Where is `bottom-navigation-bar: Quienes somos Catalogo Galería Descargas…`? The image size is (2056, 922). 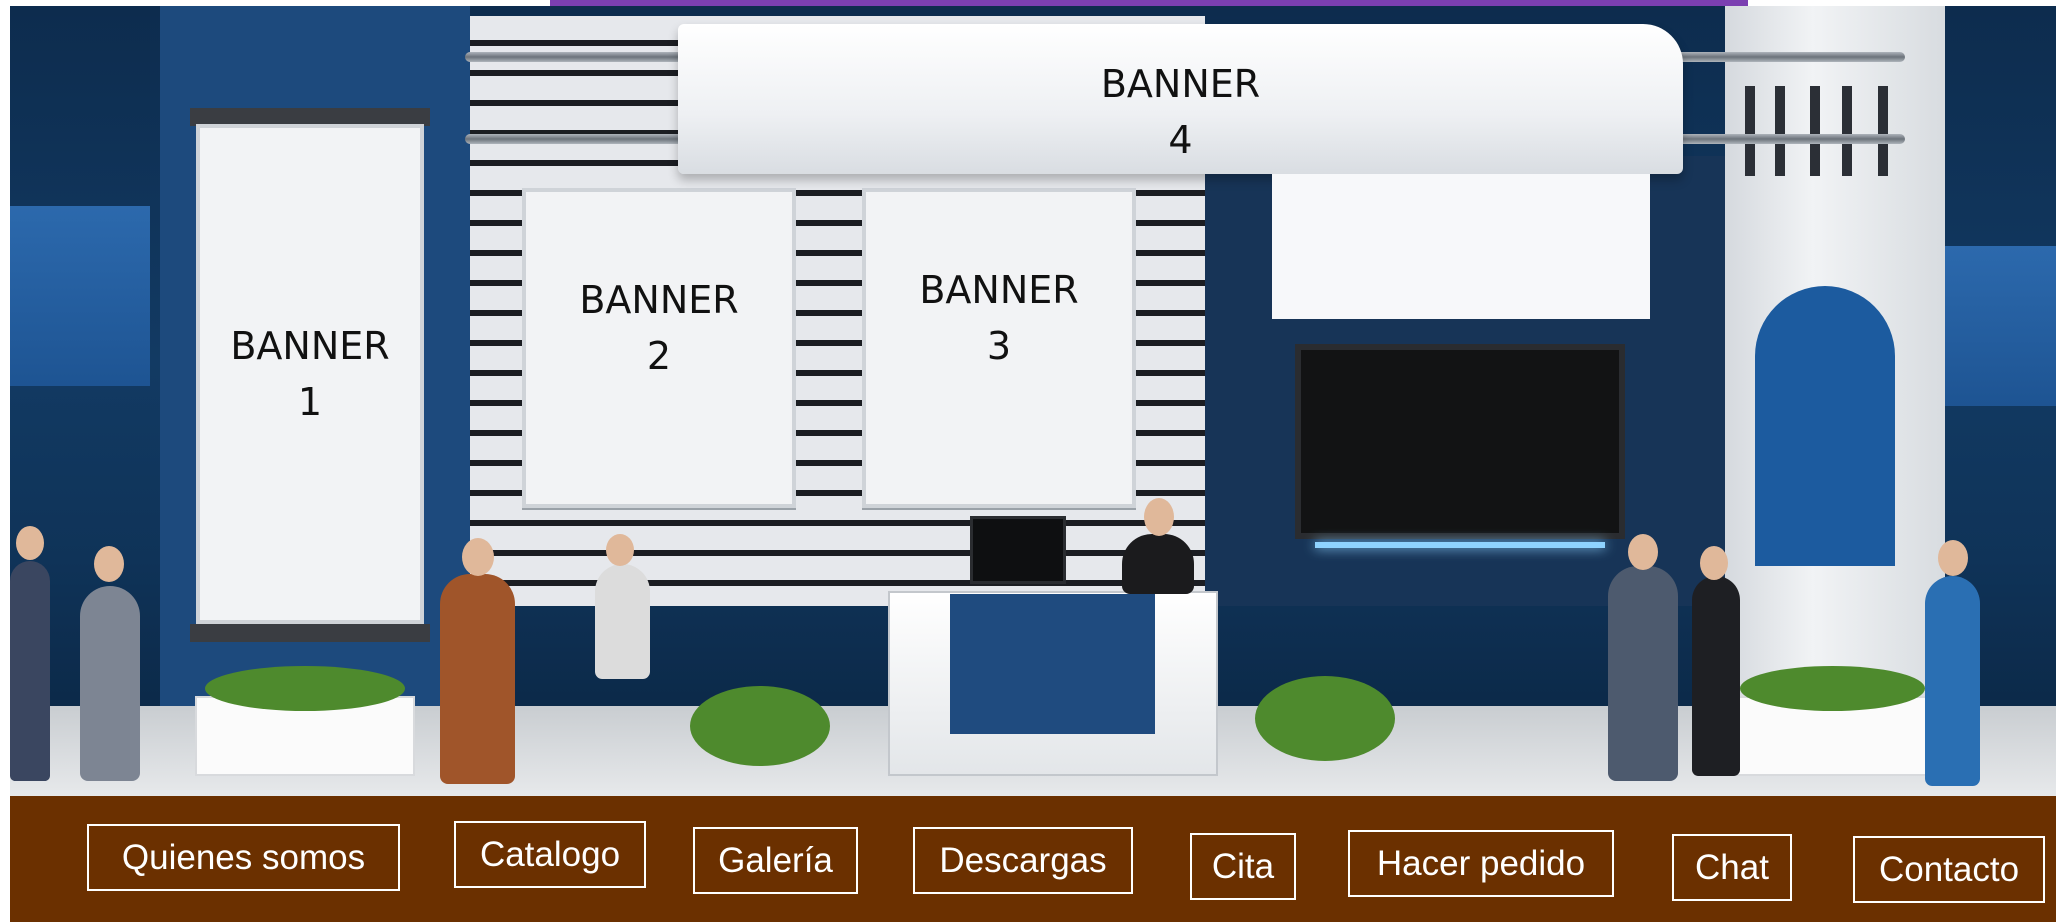 bottom-navigation-bar: Quienes somos Catalogo Galería Descargas… is located at coordinates (1033, 859).